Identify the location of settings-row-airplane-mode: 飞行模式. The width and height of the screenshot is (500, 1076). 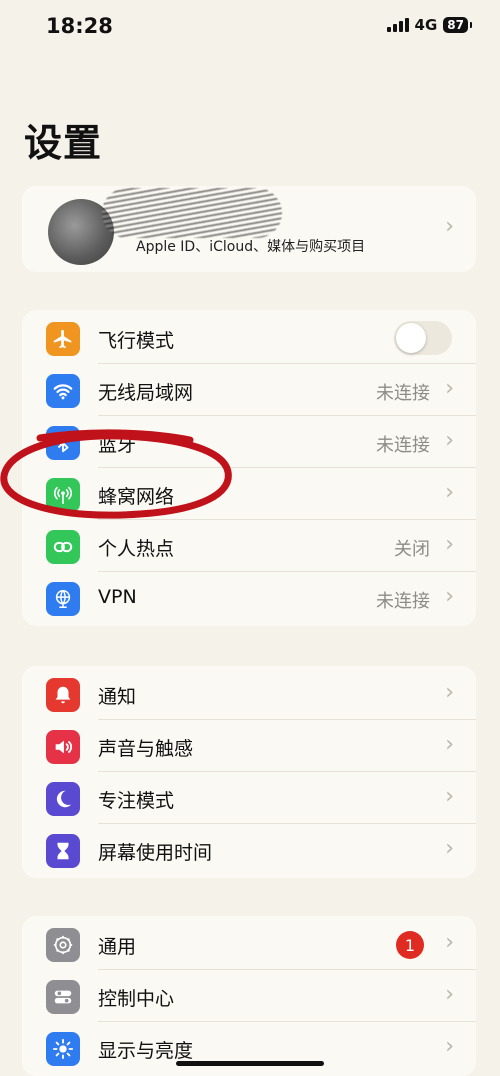
(249, 338).